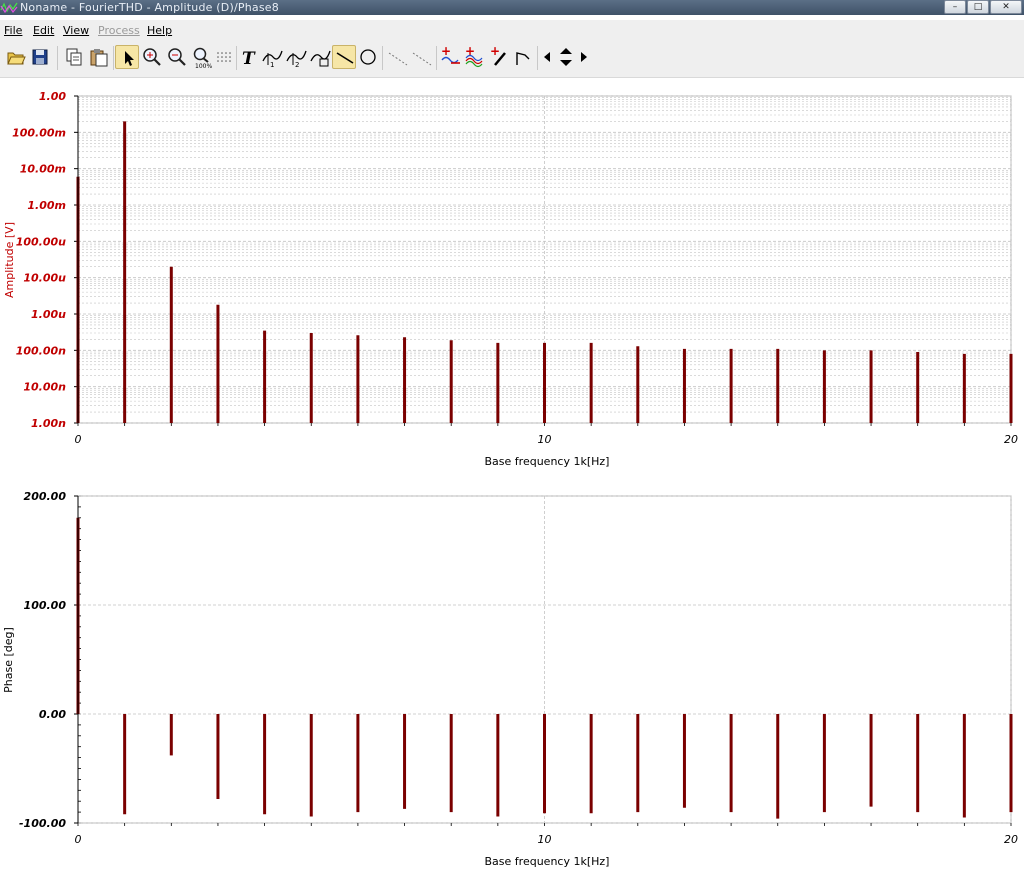 The image size is (1024, 880). What do you see at coordinates (127, 57) in the screenshot?
I see `select-pointer-icon` at bounding box center [127, 57].